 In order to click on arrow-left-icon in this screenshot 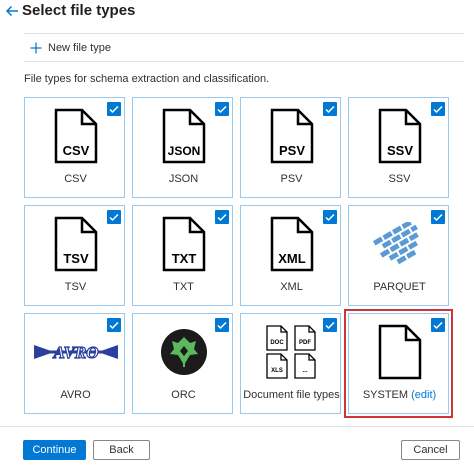, I will do `click(12, 11)`.